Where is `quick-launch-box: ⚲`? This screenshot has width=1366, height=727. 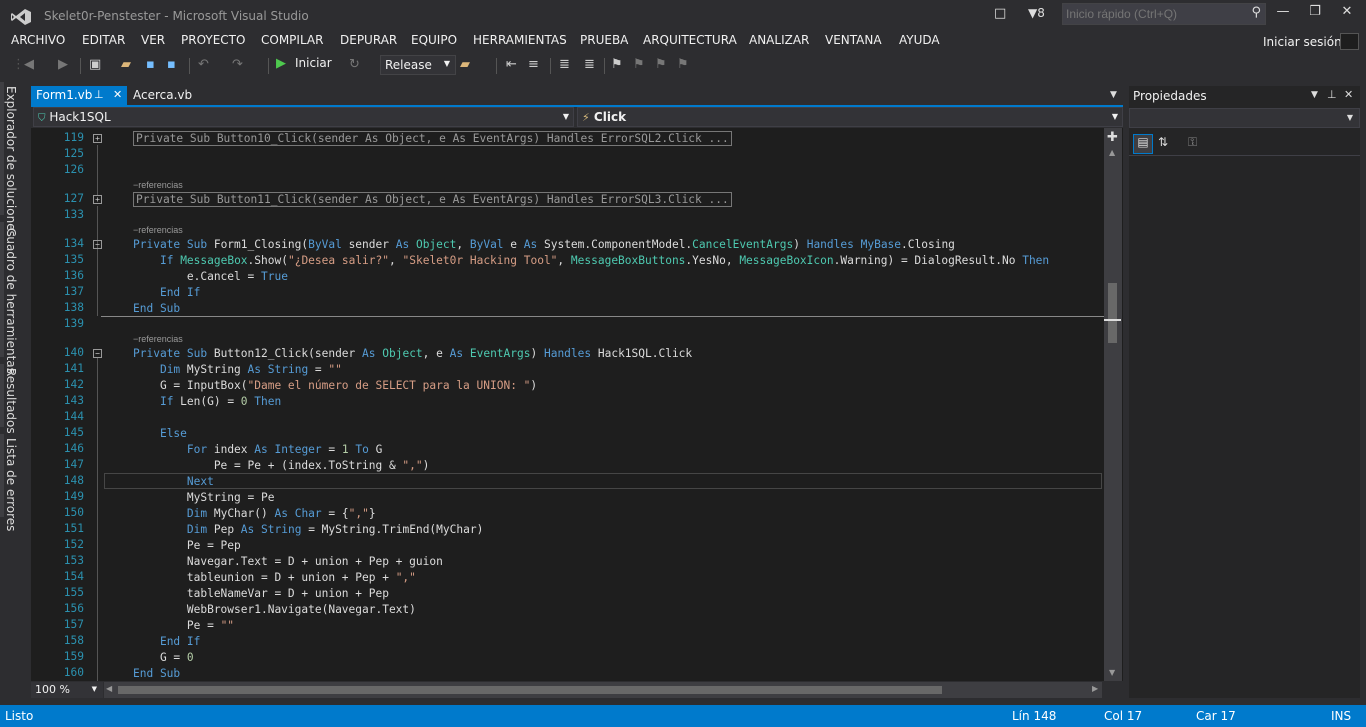
quick-launch-box: ⚲ is located at coordinates (1164, 14).